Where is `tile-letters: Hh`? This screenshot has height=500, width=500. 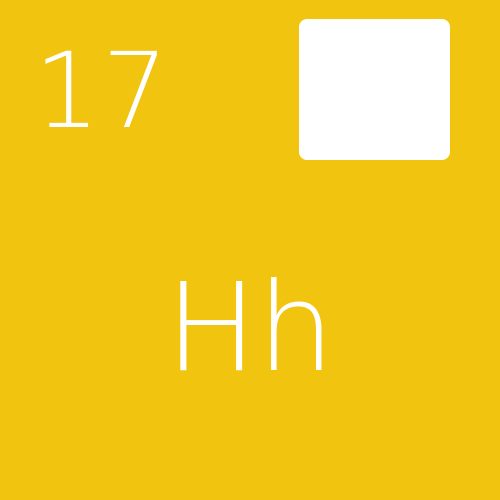 tile-letters: Hh is located at coordinates (250, 328).